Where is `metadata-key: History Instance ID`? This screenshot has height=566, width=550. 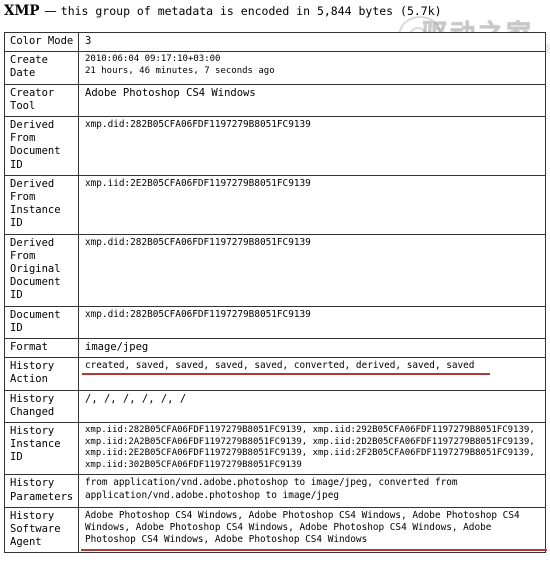 metadata-key: History Instance ID is located at coordinates (41, 449).